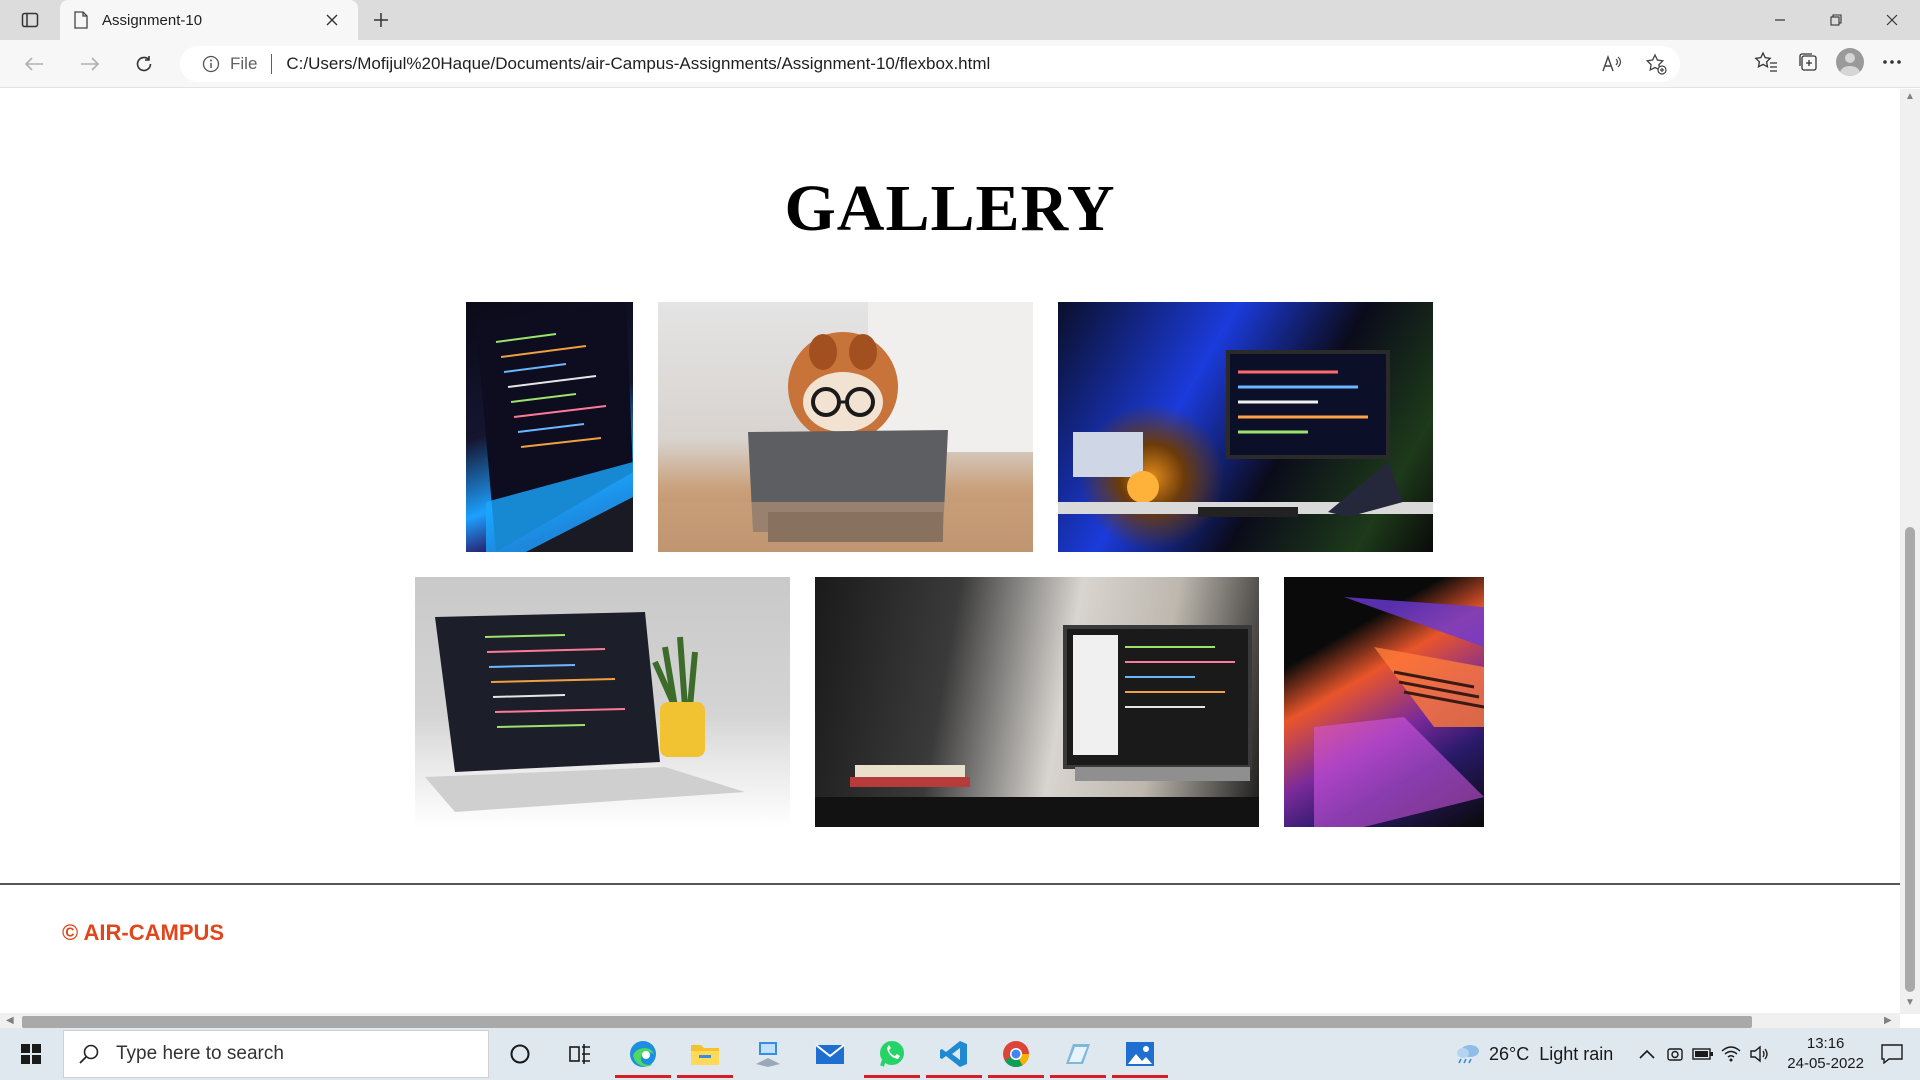 Image resolution: width=1920 pixels, height=1080 pixels. I want to click on computer-network-icon, so click(768, 1054).